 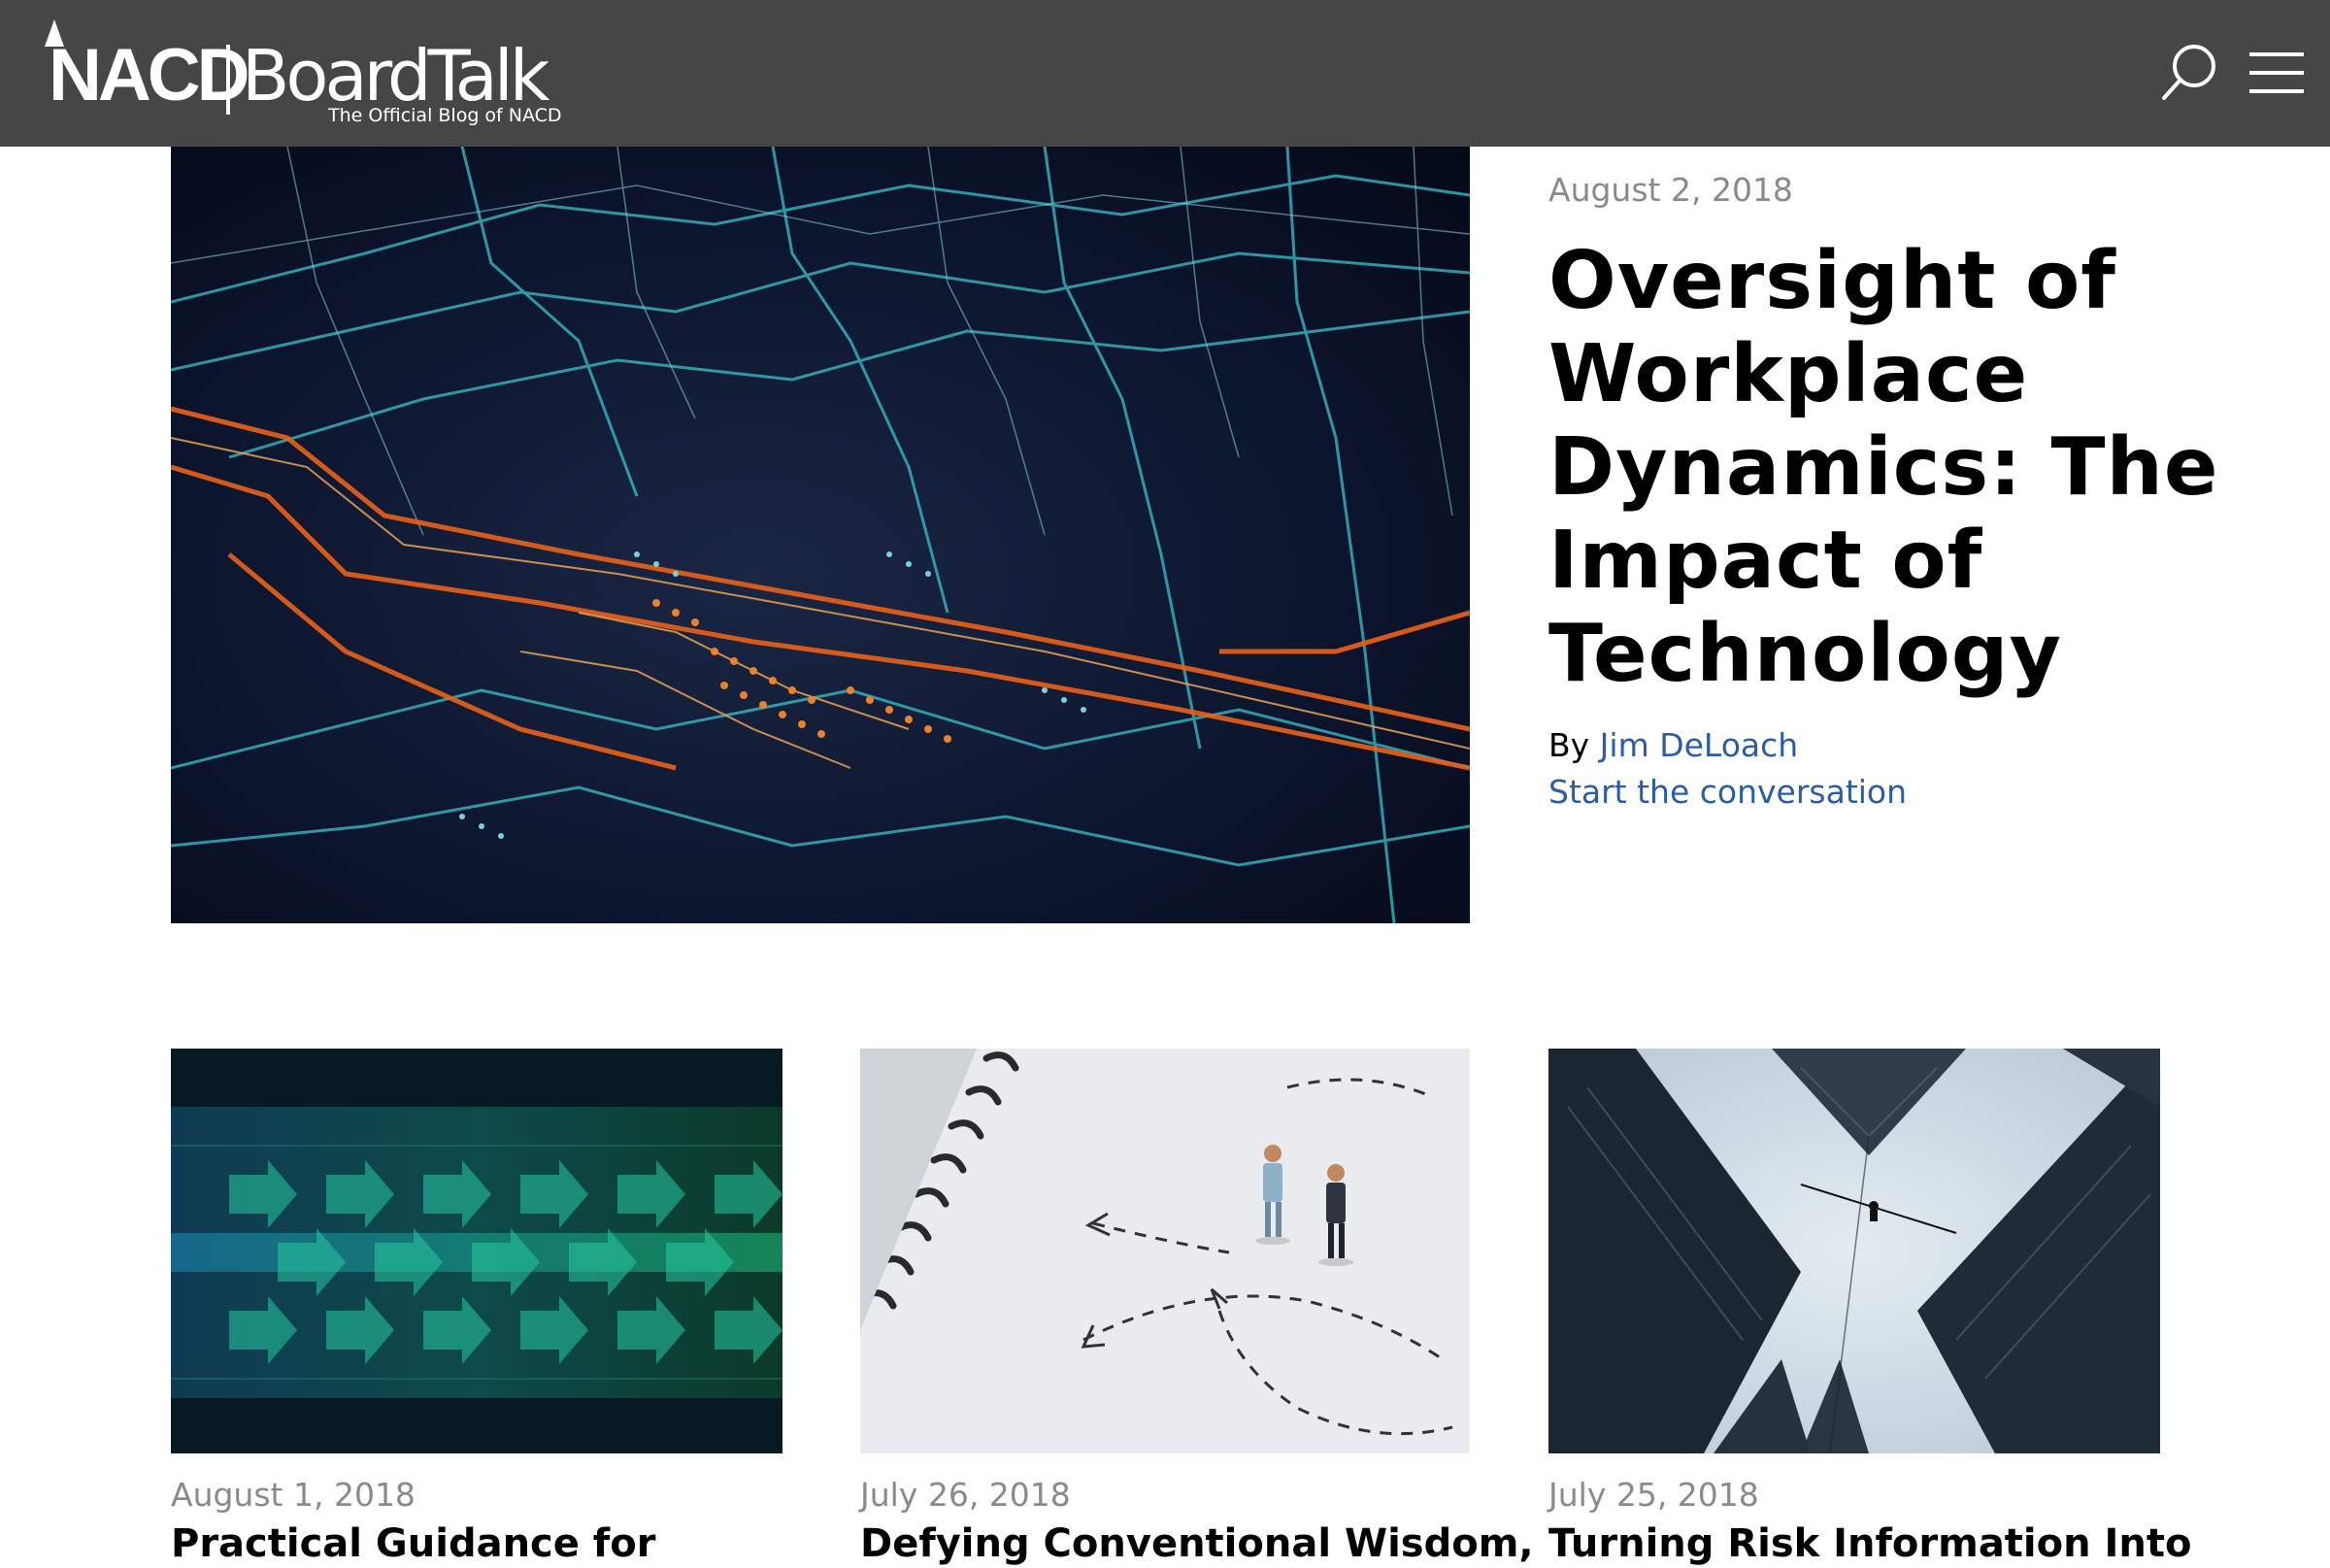 I want to click on logo-nacd-text: NACD, so click(x=149, y=75).